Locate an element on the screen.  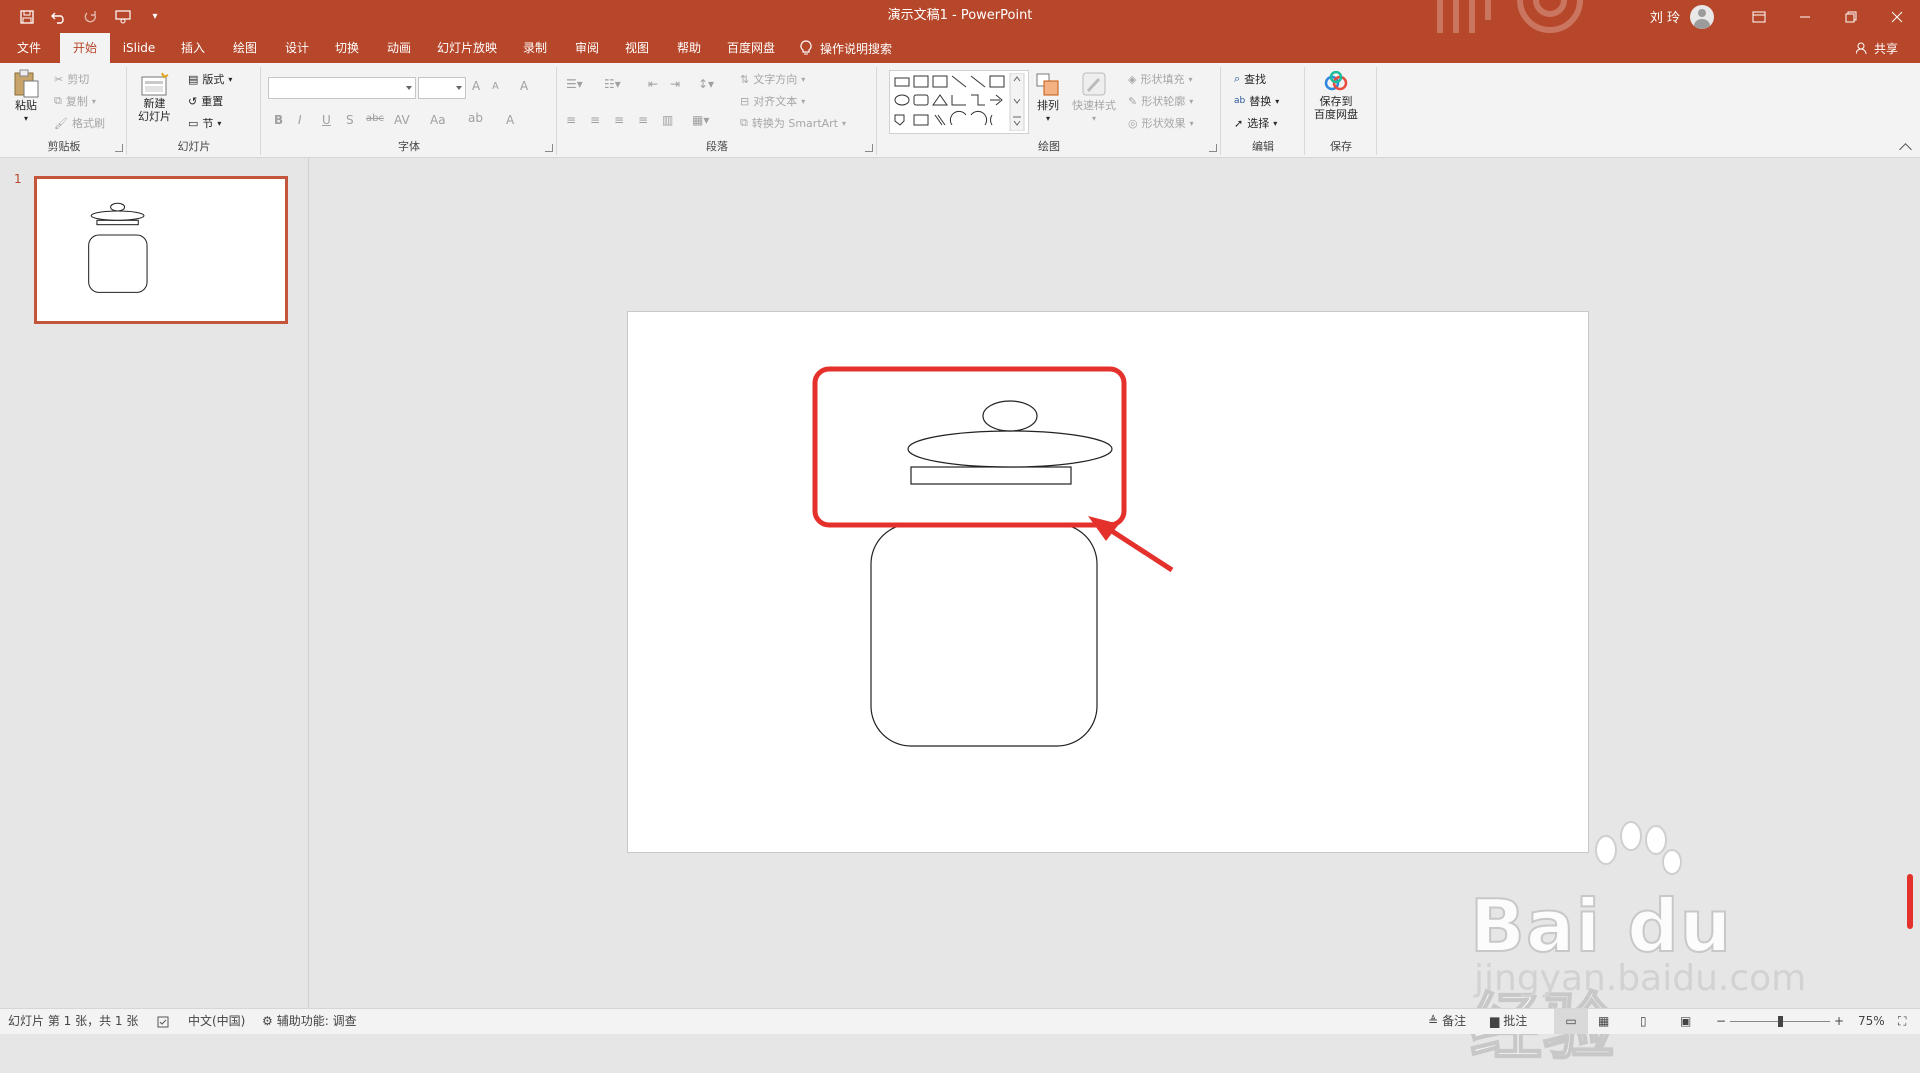
smartart-button: ⧉ 转换为 SmartArt ▾ is located at coordinates (793, 123).